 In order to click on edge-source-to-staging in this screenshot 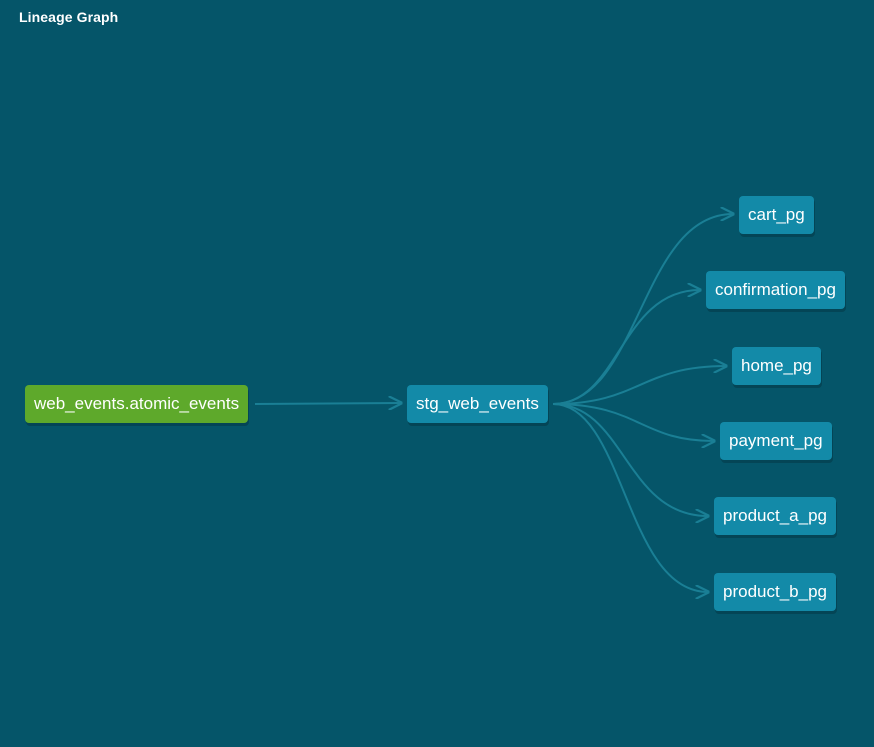, I will do `click(327, 403)`.